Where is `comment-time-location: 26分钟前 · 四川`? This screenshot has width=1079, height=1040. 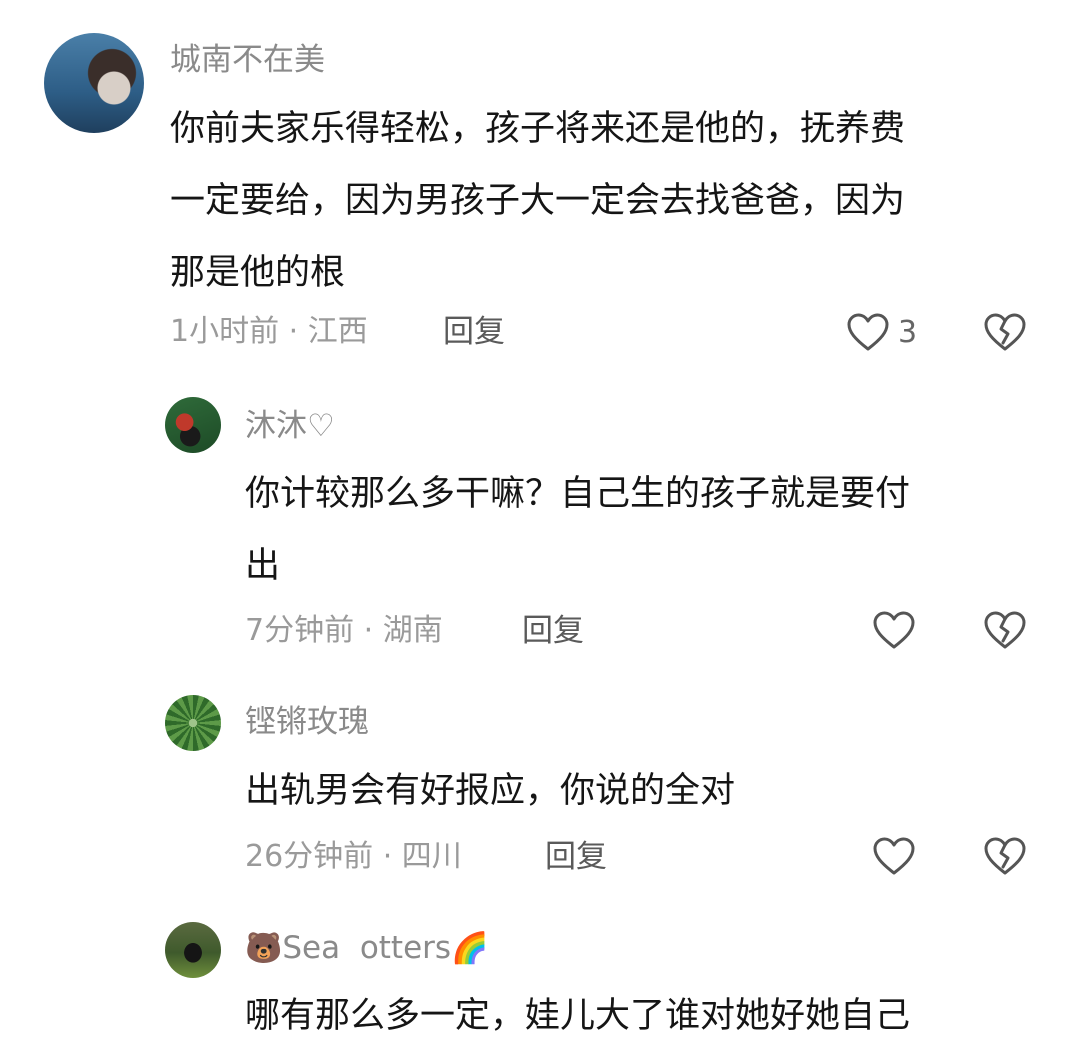
comment-time-location: 26分钟前 · 四川 is located at coordinates (353, 856).